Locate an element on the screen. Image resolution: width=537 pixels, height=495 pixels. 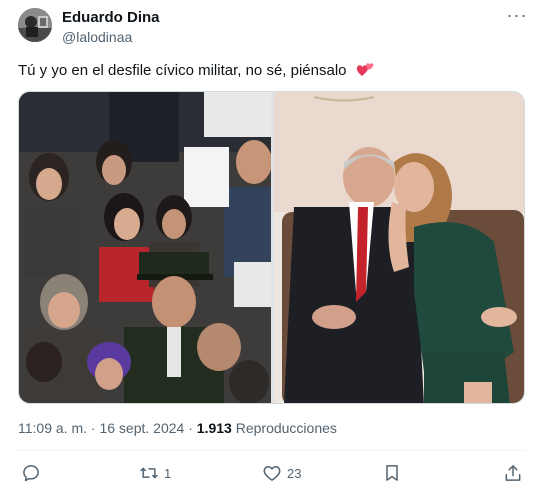
divider is located at coordinates (271, 450).